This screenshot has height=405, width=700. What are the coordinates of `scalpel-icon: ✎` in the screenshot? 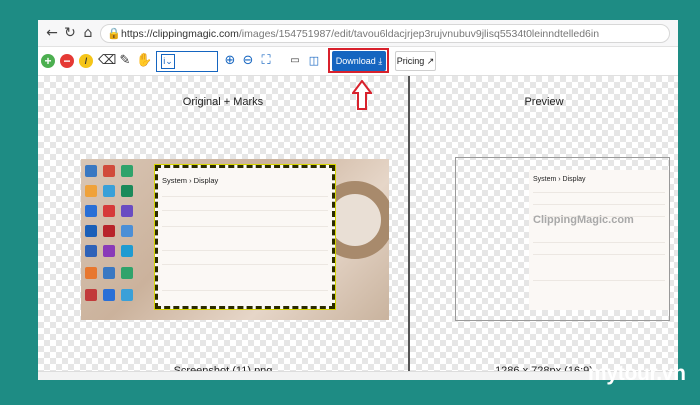 It's located at (125, 61).